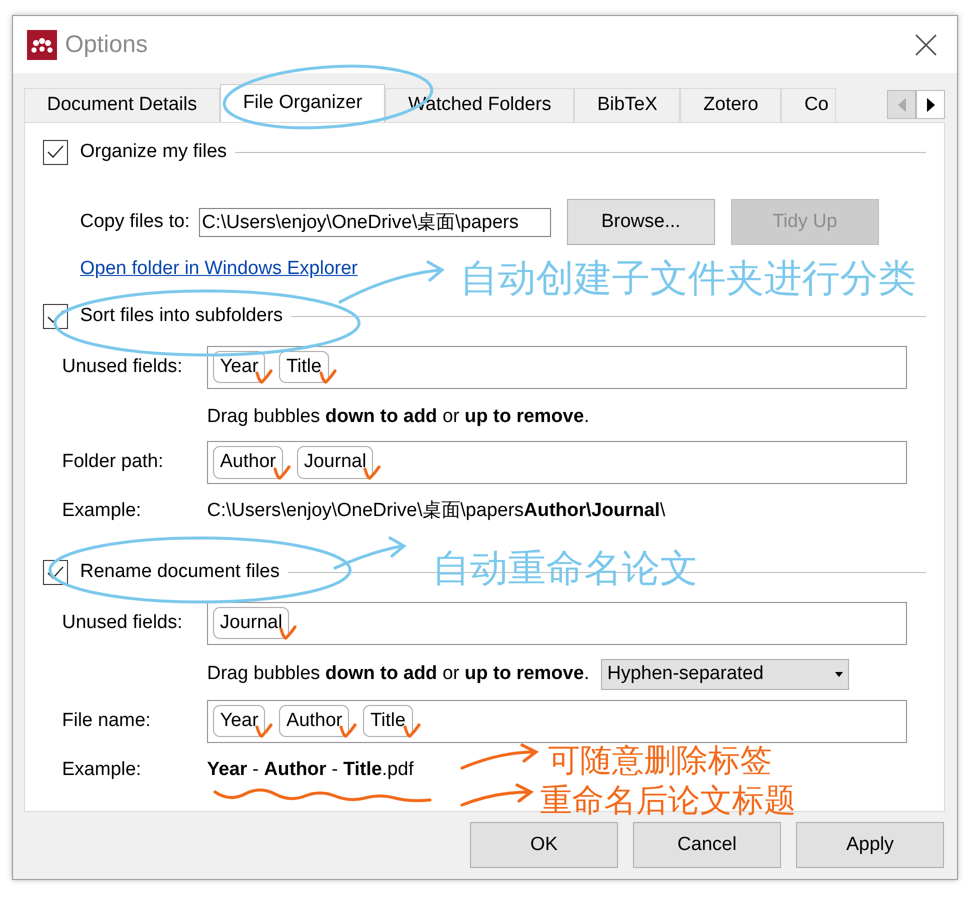 This screenshot has height=900, width=978. Describe the element at coordinates (557, 462) in the screenshot. I see `bubble-field: Author Journal` at that location.